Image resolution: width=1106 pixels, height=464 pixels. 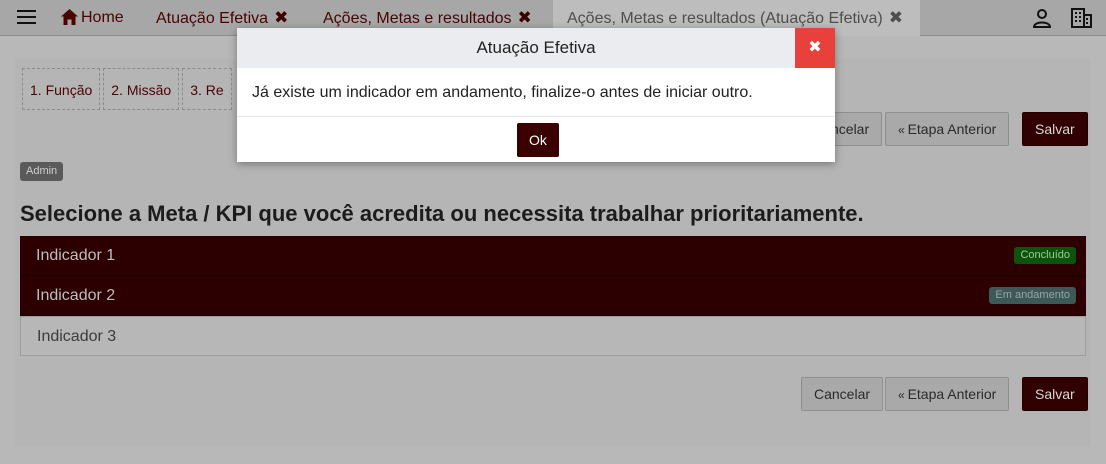 What do you see at coordinates (553, 256) in the screenshot?
I see `list-item-indicador-1: Indicador 1 Concluído` at bounding box center [553, 256].